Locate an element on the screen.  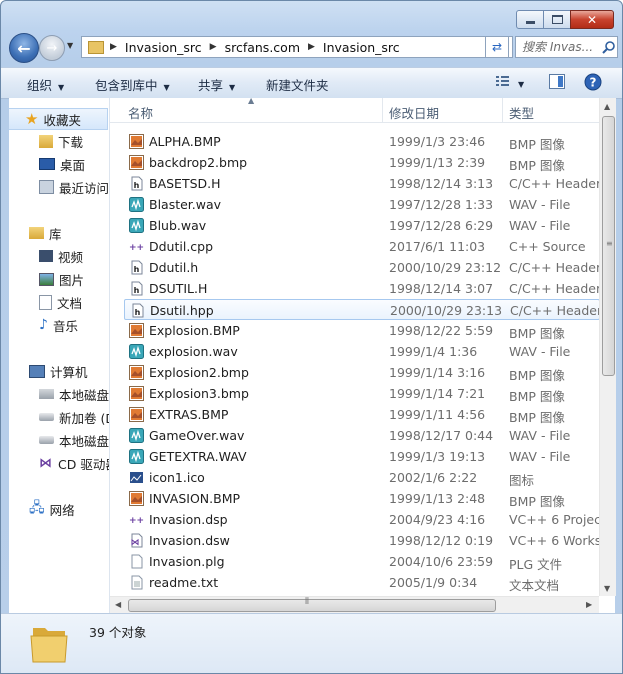
scroll-down-icon: ▼ is located at coordinates (607, 588).